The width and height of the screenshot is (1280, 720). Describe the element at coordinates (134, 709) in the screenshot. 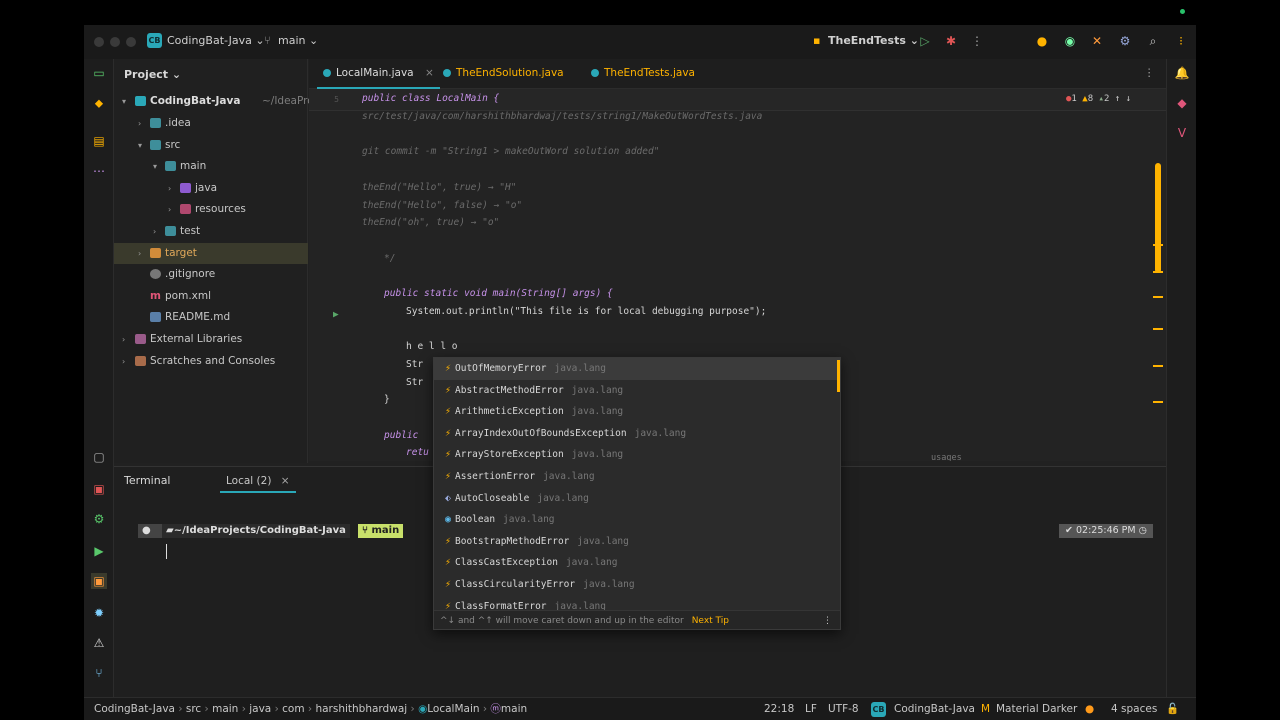

I see `breadcrumb-item: CodingBat-Java` at that location.